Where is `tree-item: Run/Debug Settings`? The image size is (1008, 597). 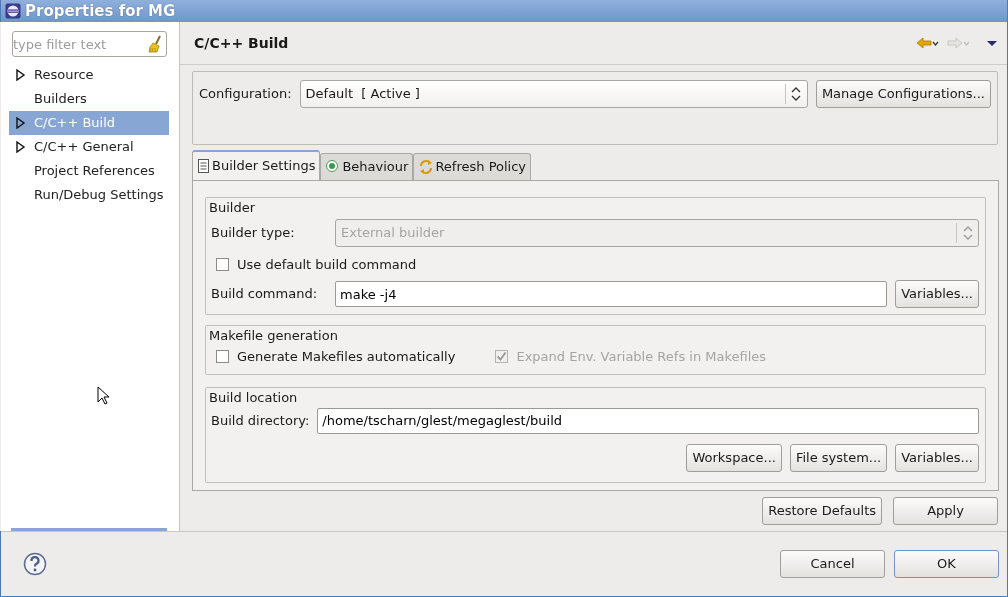 tree-item: Run/Debug Settings is located at coordinates (89, 195).